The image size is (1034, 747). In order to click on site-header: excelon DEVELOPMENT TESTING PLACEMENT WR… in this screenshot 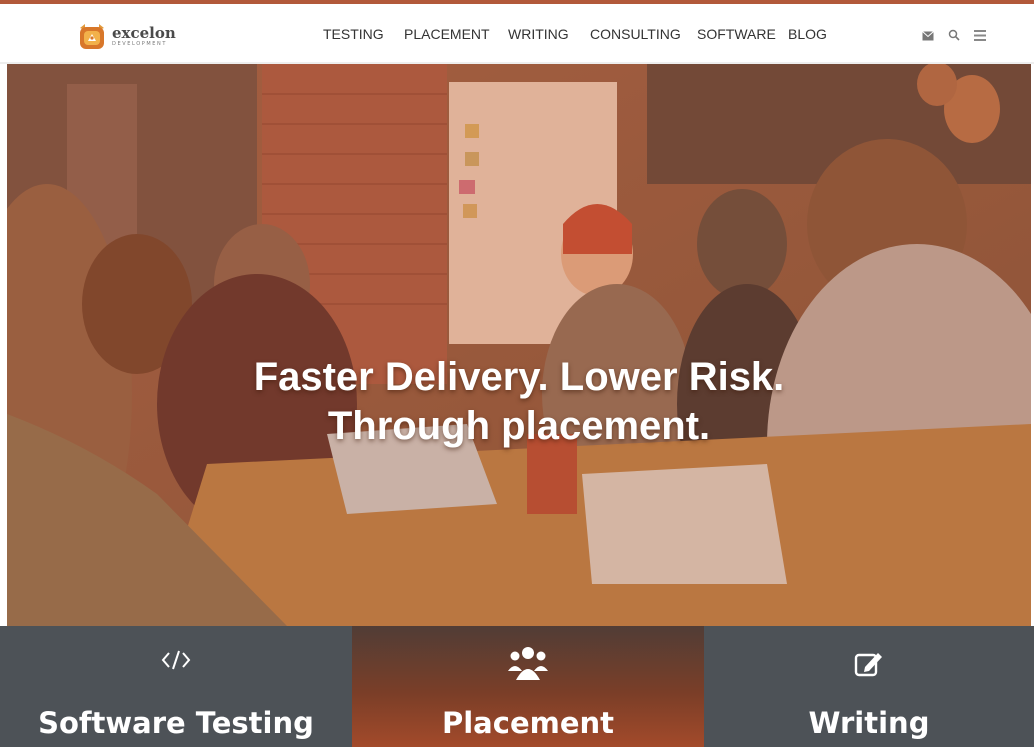, I will do `click(517, 34)`.